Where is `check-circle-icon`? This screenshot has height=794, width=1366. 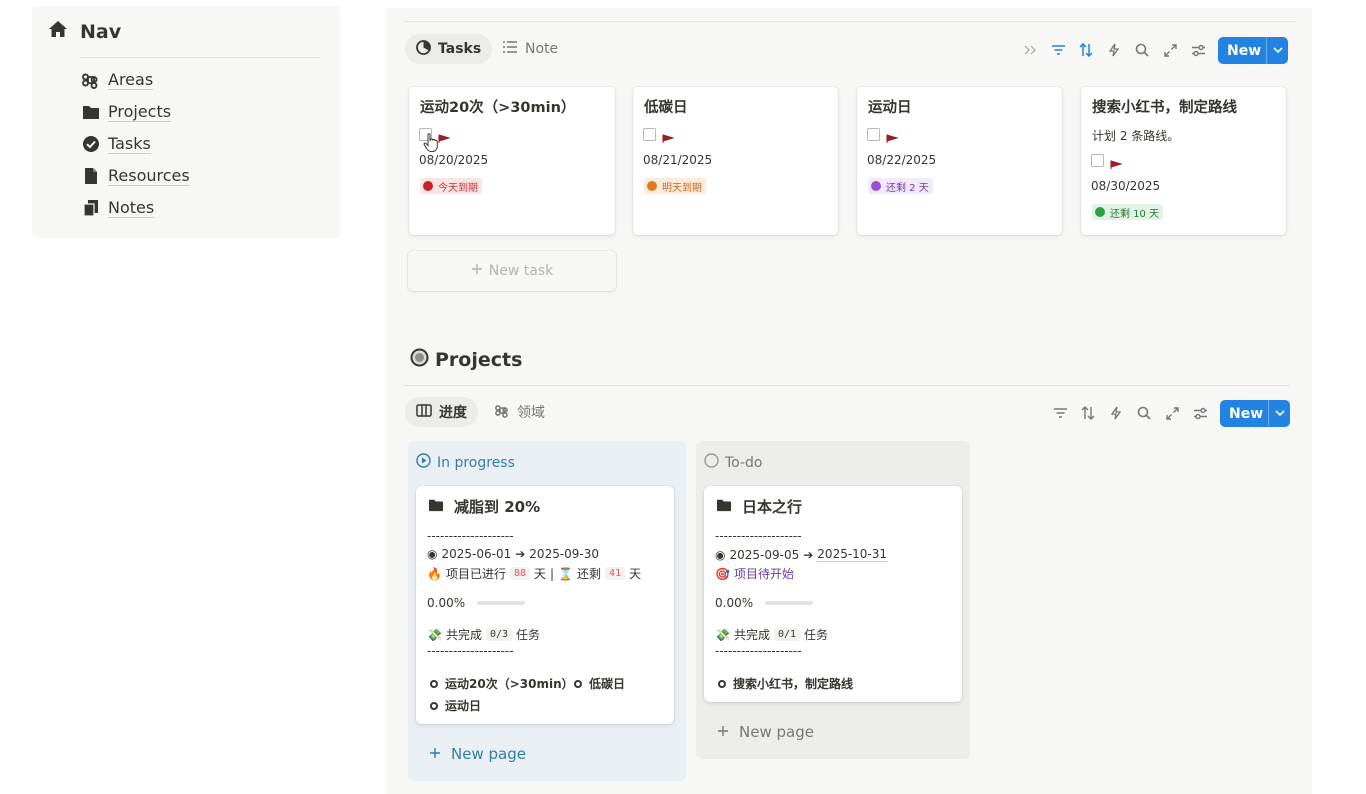 check-circle-icon is located at coordinates (91, 144).